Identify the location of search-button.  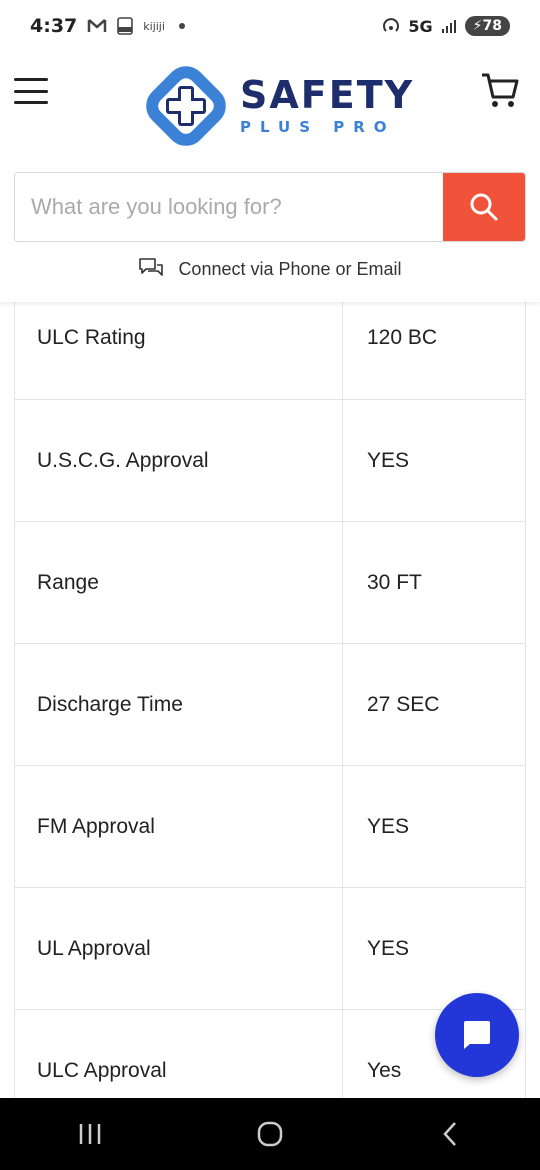
(484, 207).